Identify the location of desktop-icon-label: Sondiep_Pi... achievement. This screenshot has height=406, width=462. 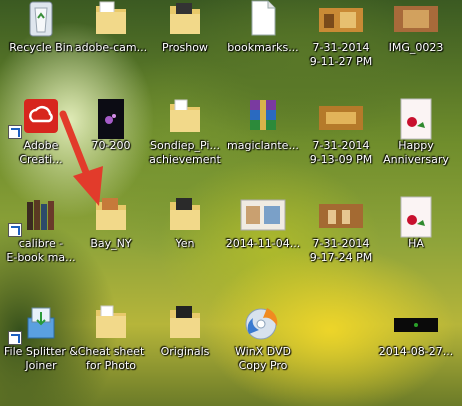
(185, 152).